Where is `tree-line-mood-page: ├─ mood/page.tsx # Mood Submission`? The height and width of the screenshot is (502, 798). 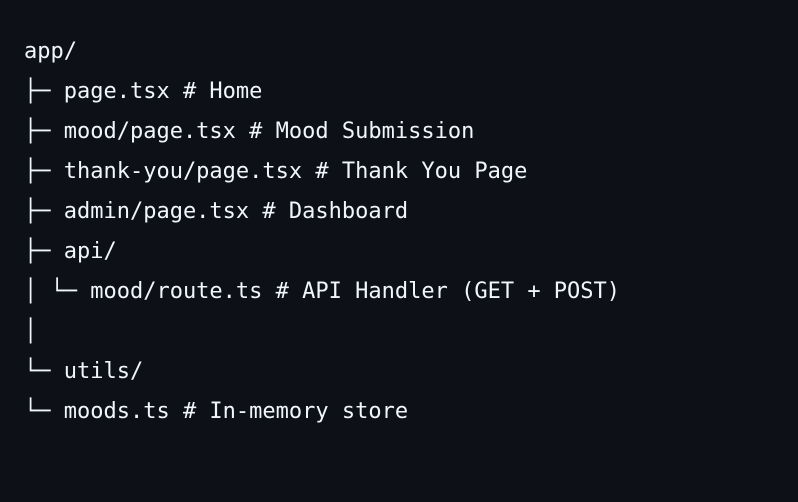
tree-line-mood-page: ├─ mood/page.tsx # Mood Submission is located at coordinates (249, 131).